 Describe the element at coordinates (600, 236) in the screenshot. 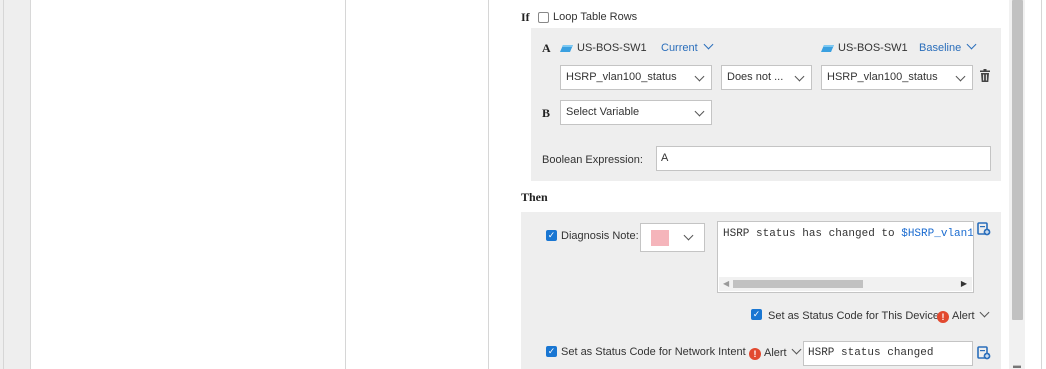

I see `diagnosis-note-label: Diagnosis Note:` at that location.